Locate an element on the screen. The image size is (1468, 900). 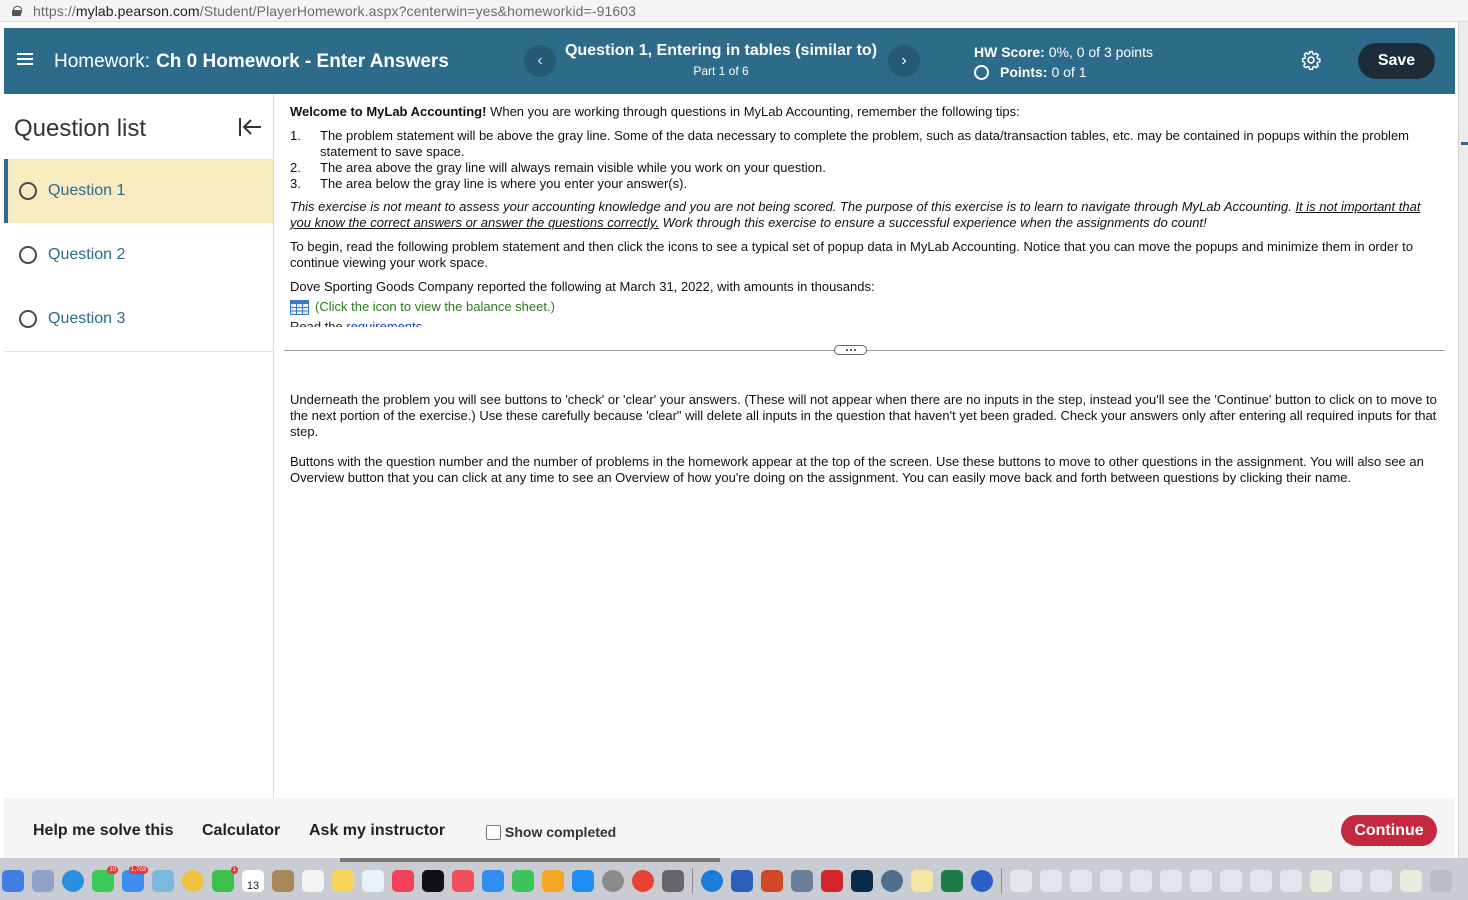
finder-icon is located at coordinates (13, 881).